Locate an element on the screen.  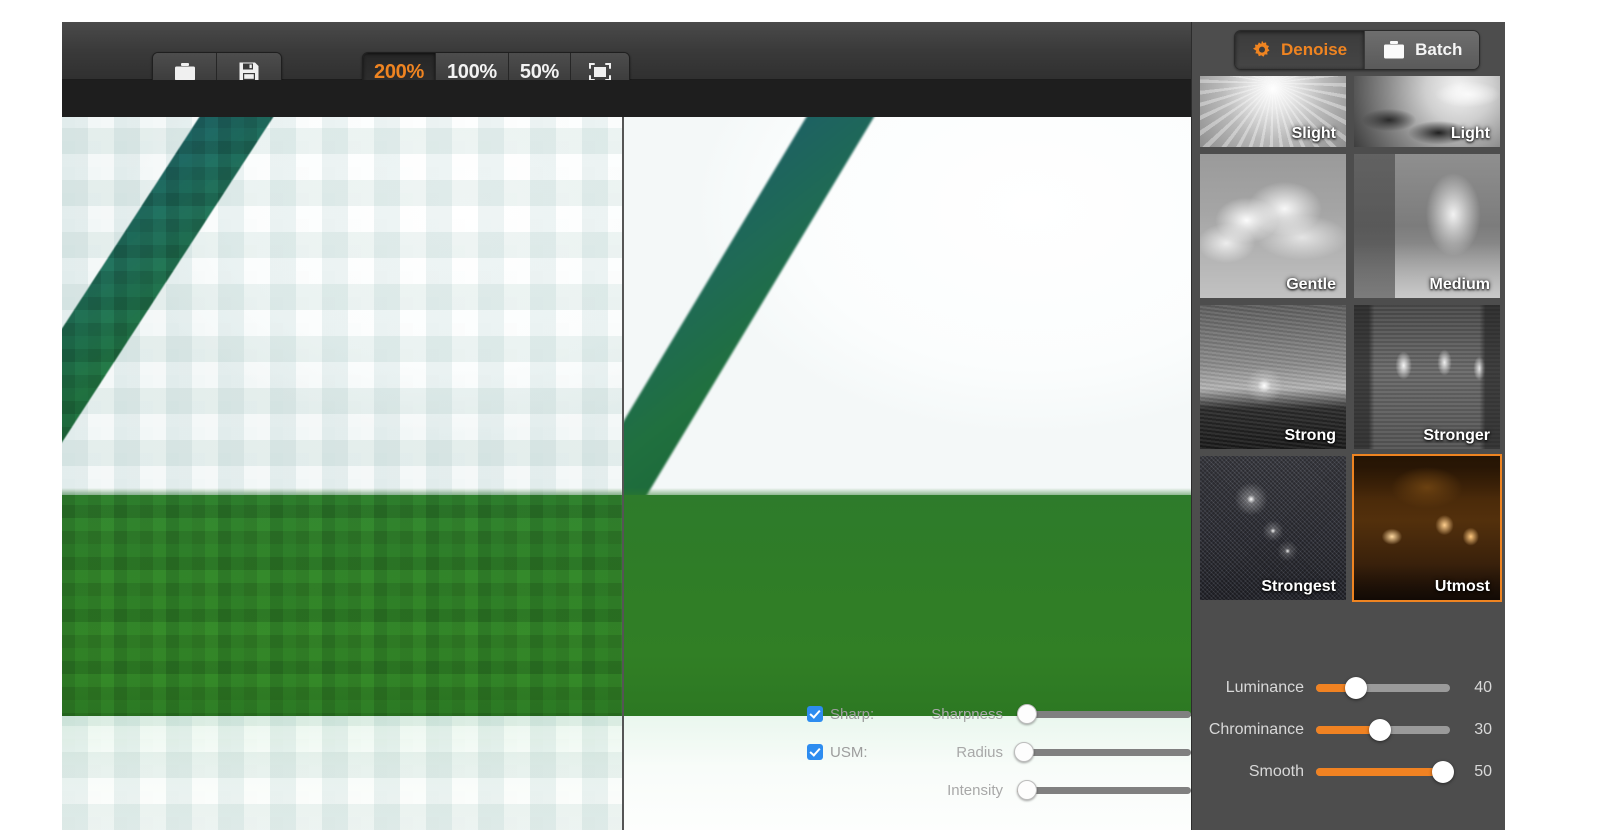
radius-slider is located at coordinates (1102, 752).